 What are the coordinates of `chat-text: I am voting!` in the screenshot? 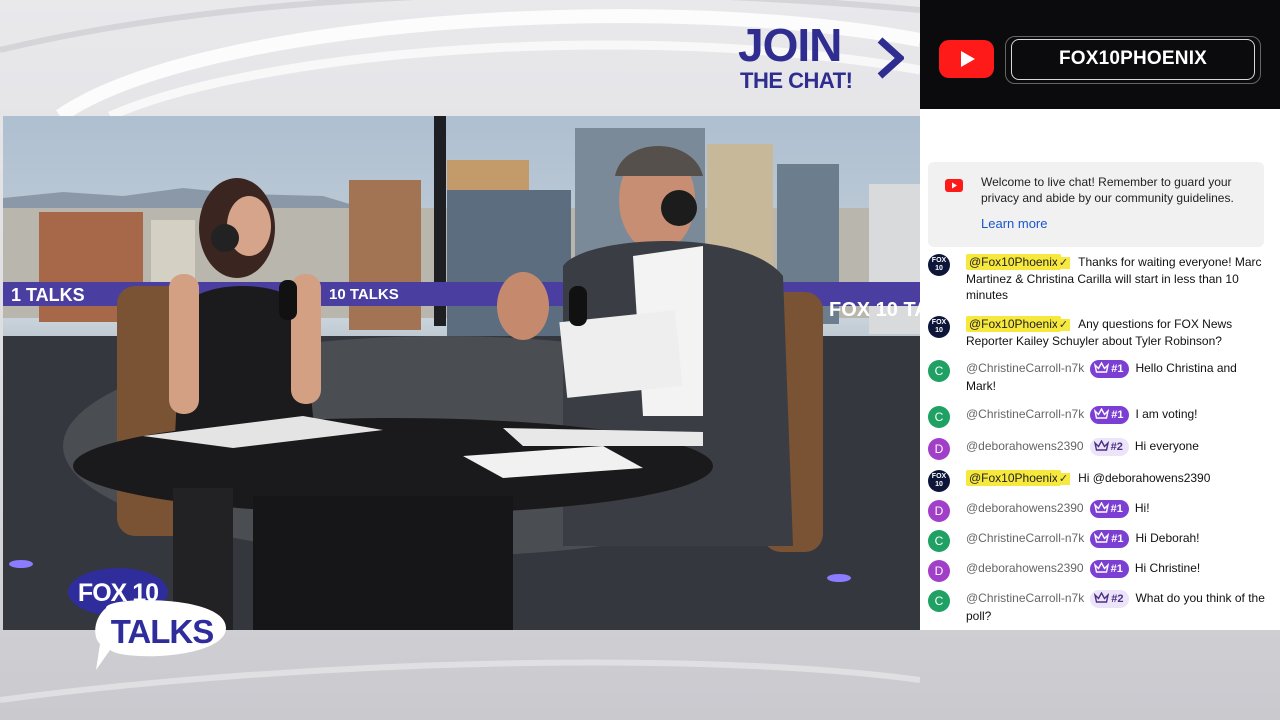 It's located at (1166, 414).